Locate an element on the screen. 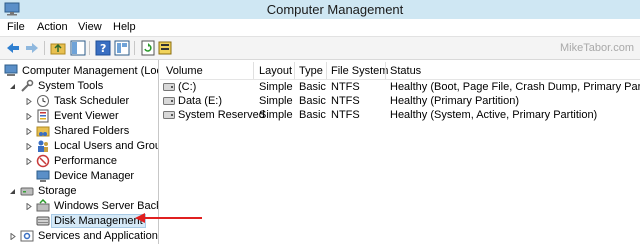 Image resolution: width=640 pixels, height=244 pixels. tree-item-performance: Performance is located at coordinates (79, 161).